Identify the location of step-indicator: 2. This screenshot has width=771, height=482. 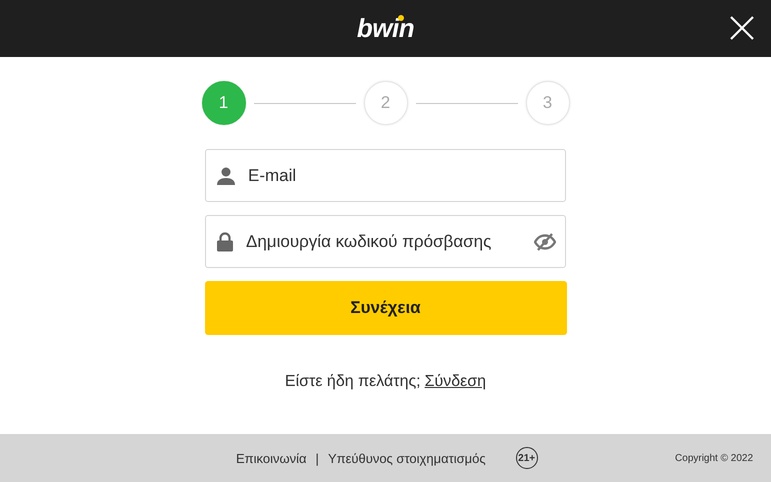
(386, 103).